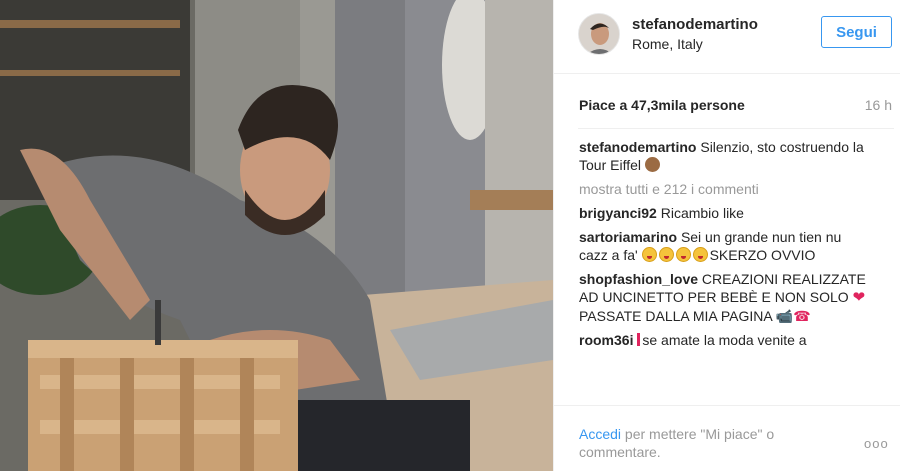 This screenshot has width=900, height=471. What do you see at coordinates (725, 189) in the screenshot?
I see `show-all-comments-link: mostra tutti e 212 i commenti` at bounding box center [725, 189].